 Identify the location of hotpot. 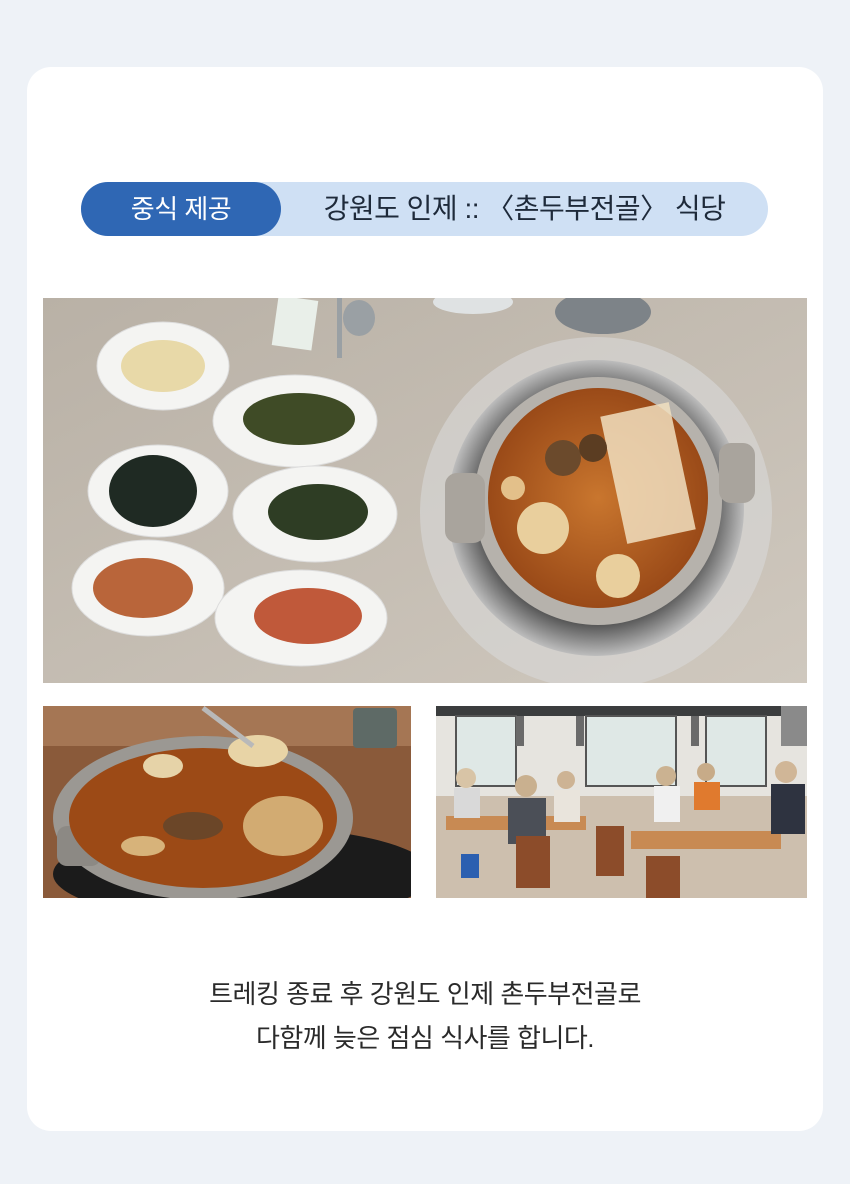
(596, 510).